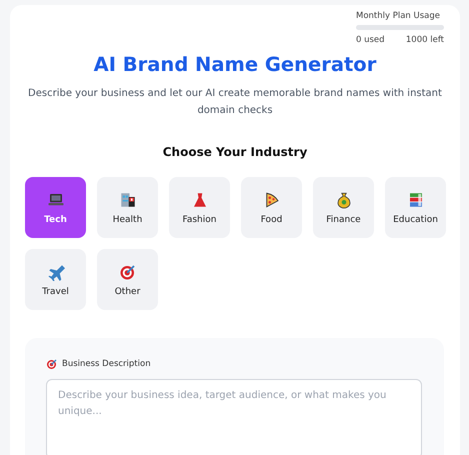  Describe the element at coordinates (55, 207) in the screenshot. I see `industry-option: Tech` at that location.